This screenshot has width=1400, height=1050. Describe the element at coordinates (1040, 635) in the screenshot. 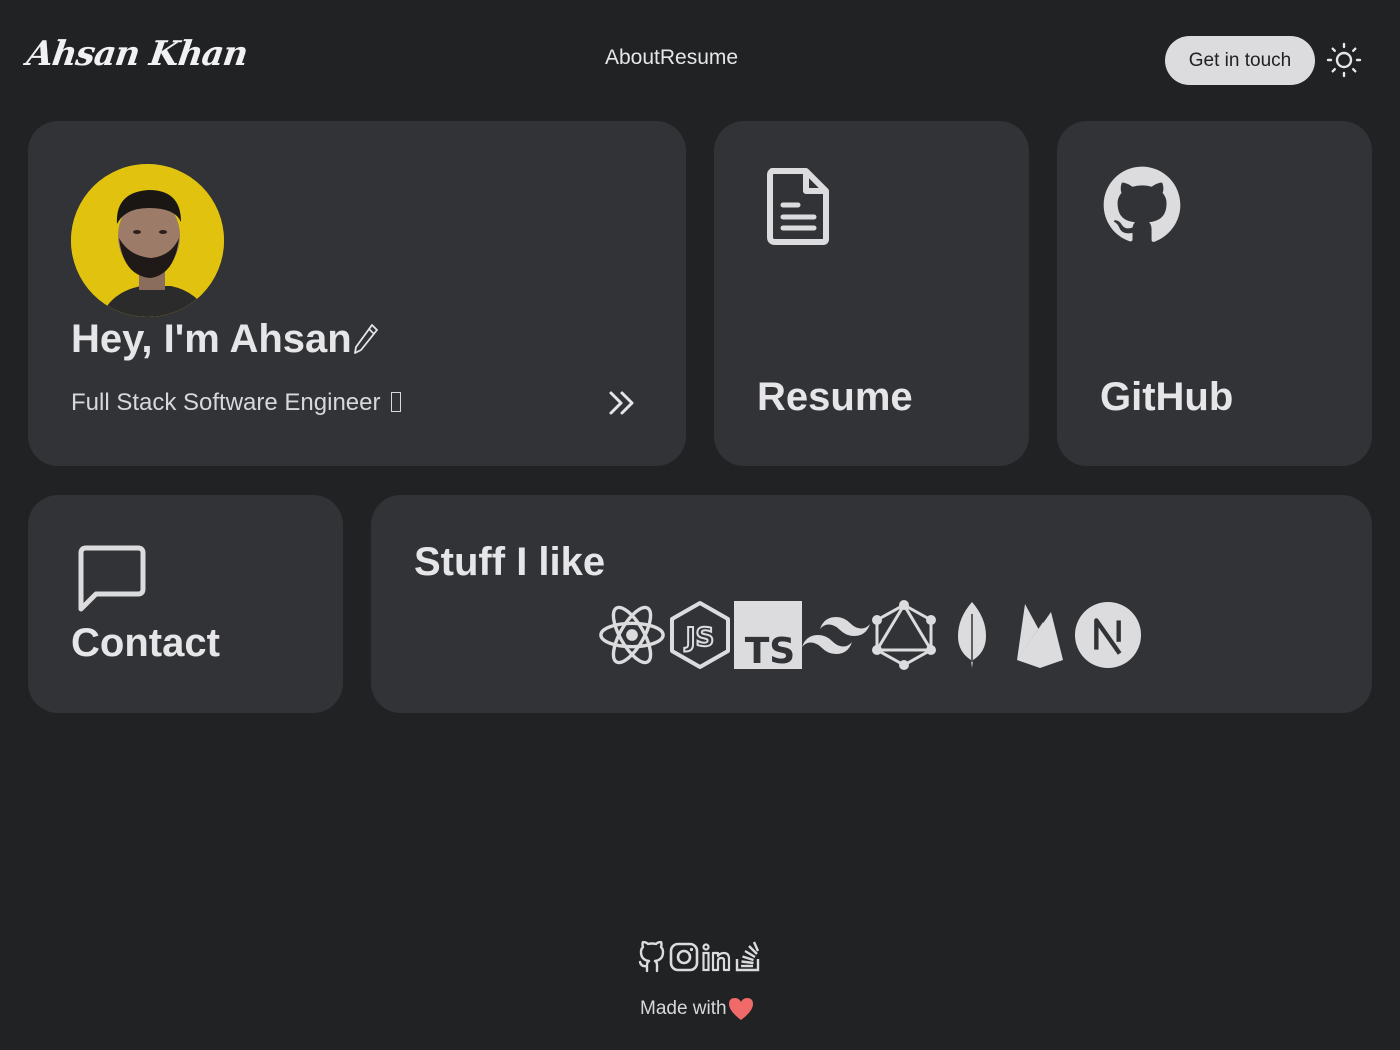

I see `firebase-icon` at that location.